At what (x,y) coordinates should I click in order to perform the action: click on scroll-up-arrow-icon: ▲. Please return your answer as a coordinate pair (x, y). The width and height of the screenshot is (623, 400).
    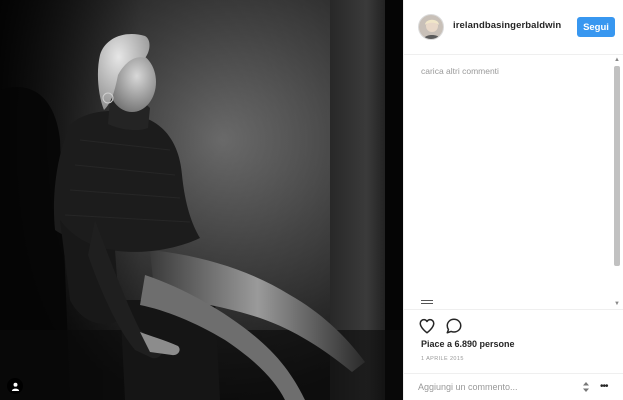
    Looking at the image, I should click on (617, 60).